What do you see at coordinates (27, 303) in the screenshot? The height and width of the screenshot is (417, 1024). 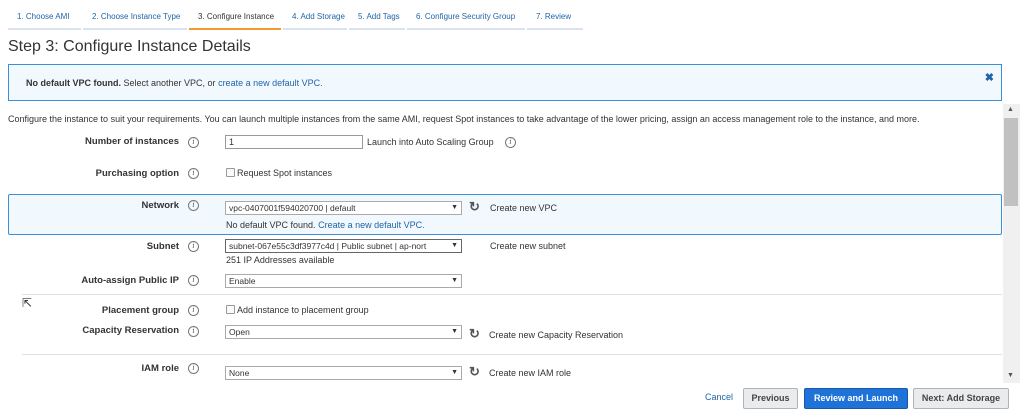 I see `mouse-cursor-icon: ⇱` at bounding box center [27, 303].